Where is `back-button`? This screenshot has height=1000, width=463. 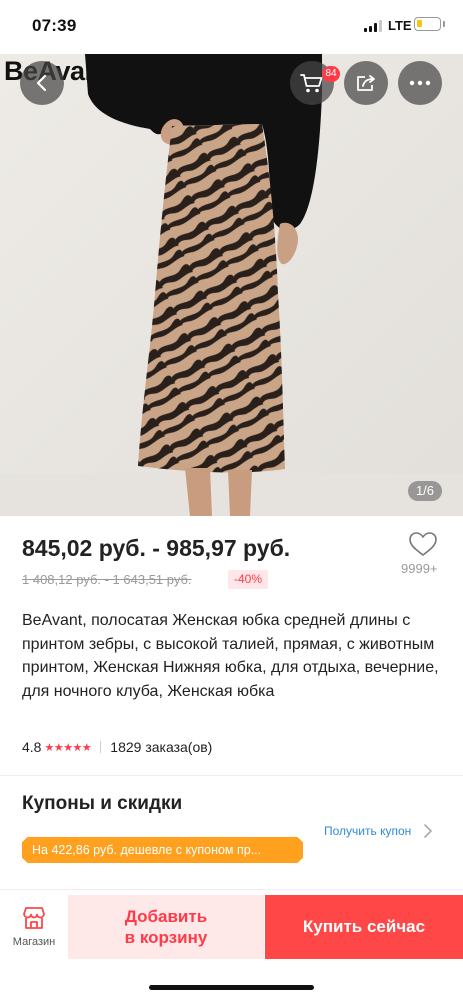
back-button is located at coordinates (42, 83).